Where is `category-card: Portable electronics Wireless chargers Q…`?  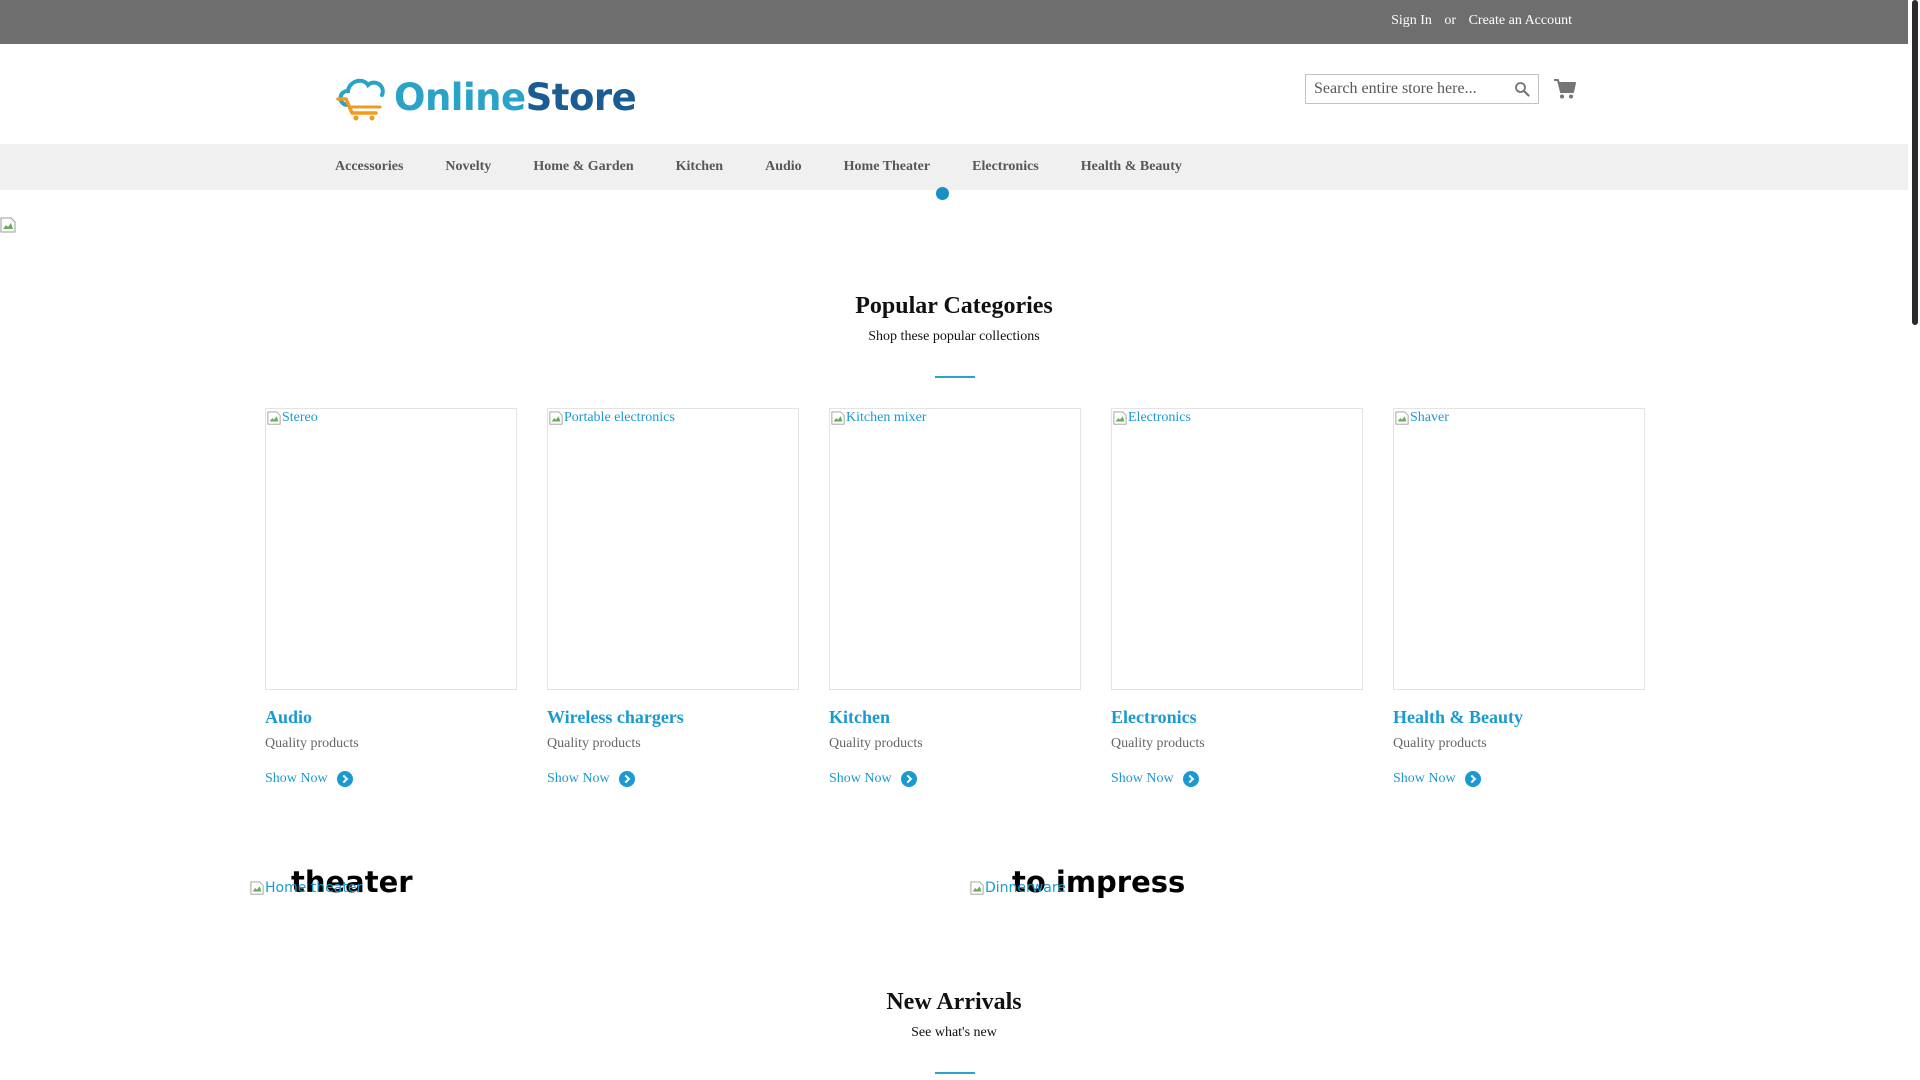
category-card: Portable electronics Wireless chargers Q… is located at coordinates (673, 597).